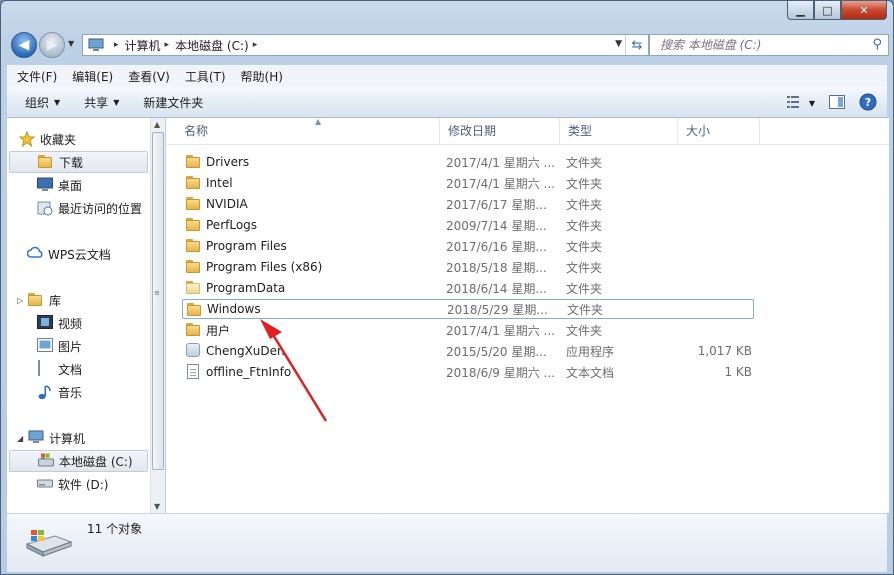 This screenshot has height=575, width=894. What do you see at coordinates (21, 438) in the screenshot?
I see `collapse-icon: ◢` at bounding box center [21, 438].